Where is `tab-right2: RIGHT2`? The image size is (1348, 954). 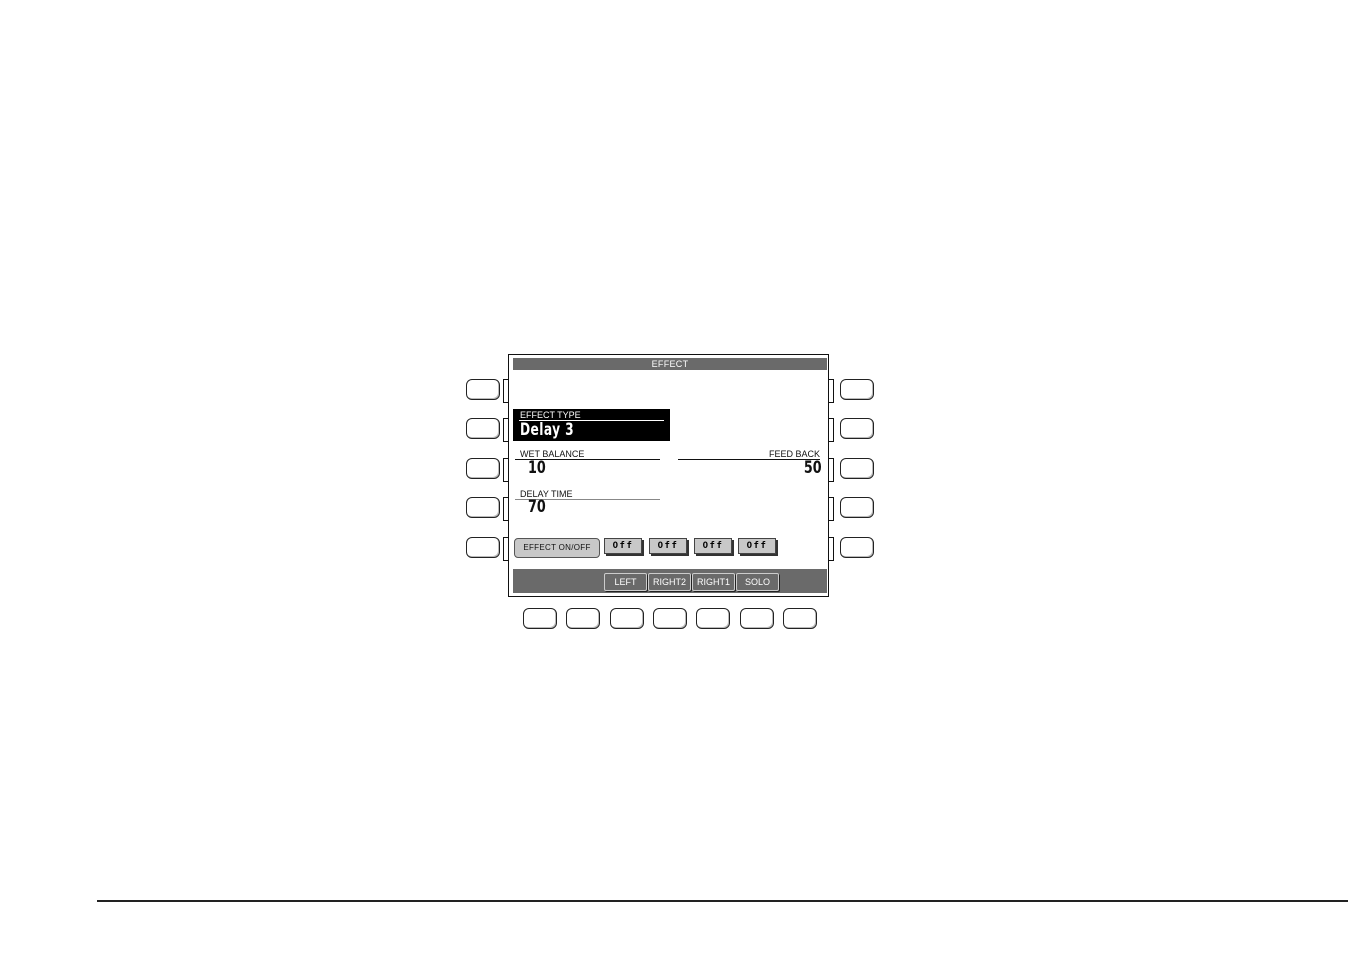
tab-right2: RIGHT2 is located at coordinates (669, 582).